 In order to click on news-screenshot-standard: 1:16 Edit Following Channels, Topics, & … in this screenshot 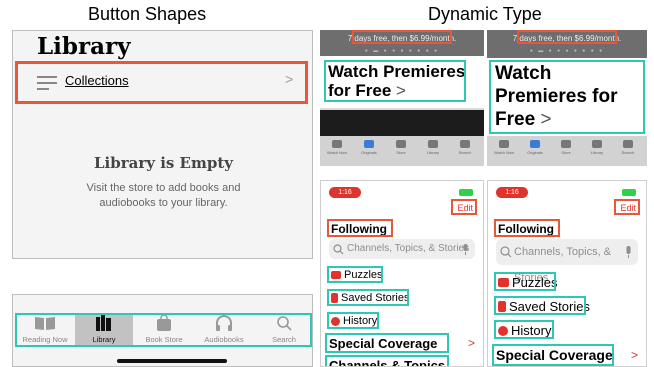, I will do `click(402, 273)`.